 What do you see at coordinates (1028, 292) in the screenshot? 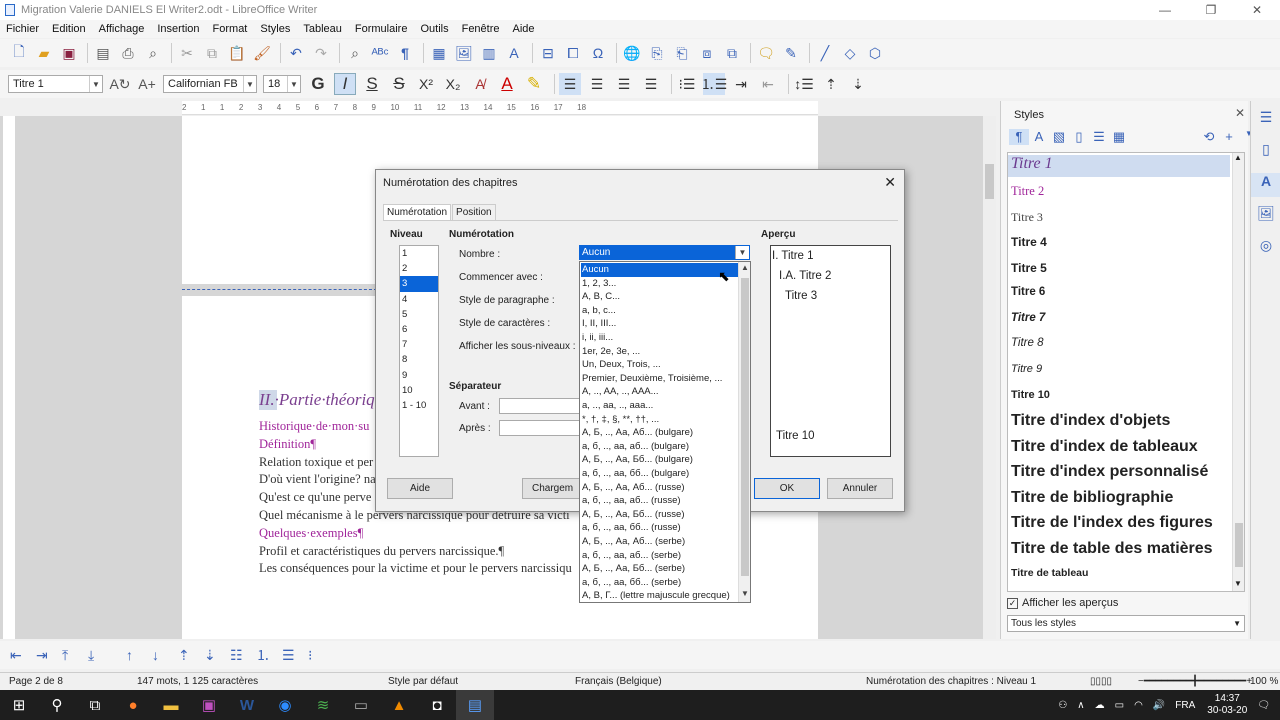
I see `style-item-titre-6: Titre 6` at bounding box center [1028, 292].